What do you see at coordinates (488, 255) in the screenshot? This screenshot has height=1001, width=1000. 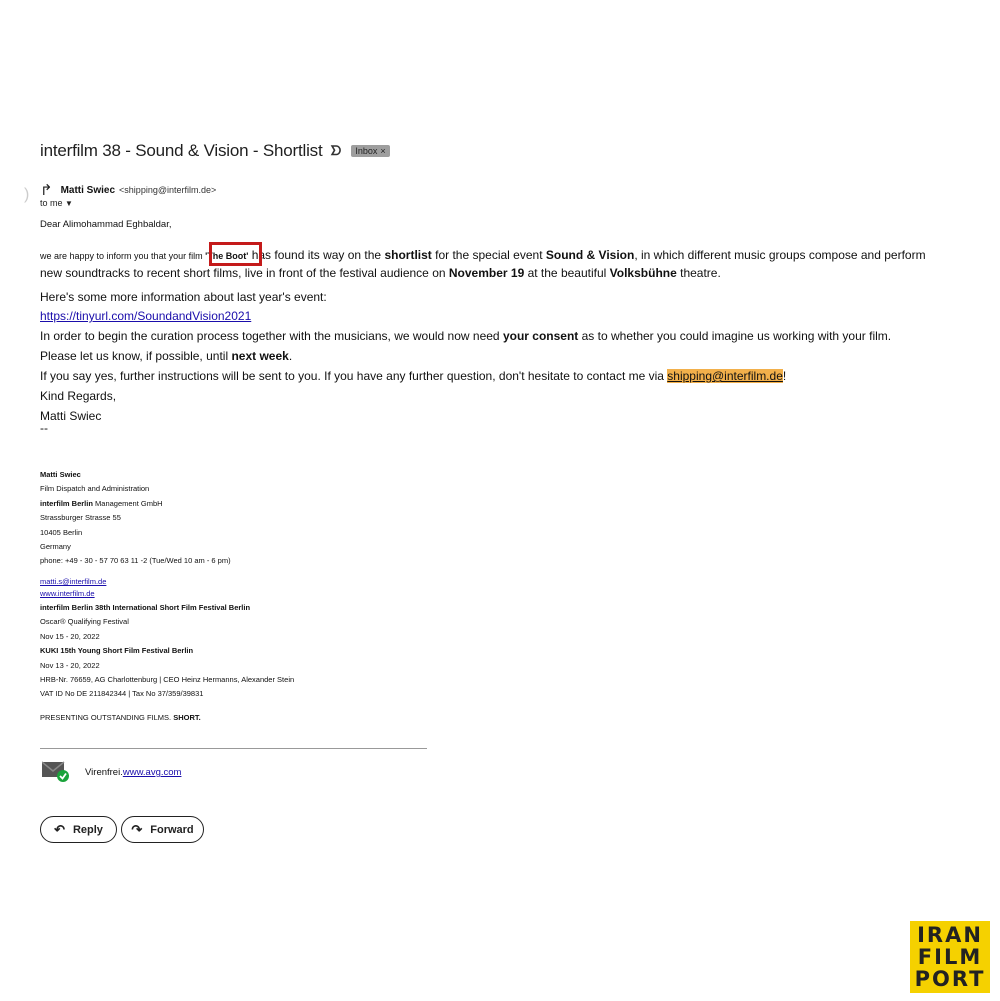 I see `para-text: for the special event` at bounding box center [488, 255].